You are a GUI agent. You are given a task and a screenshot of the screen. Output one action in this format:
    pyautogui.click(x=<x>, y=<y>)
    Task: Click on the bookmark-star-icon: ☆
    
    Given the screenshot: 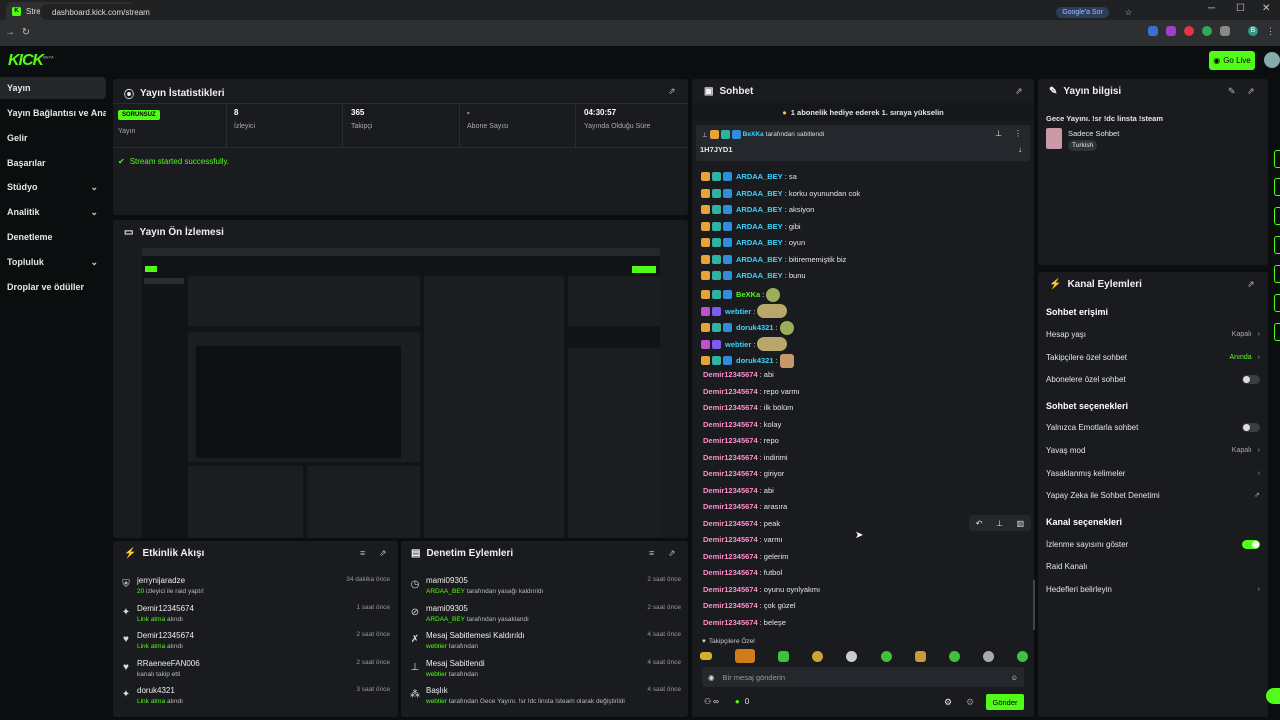 What is the action you would take?
    pyautogui.click(x=1128, y=12)
    